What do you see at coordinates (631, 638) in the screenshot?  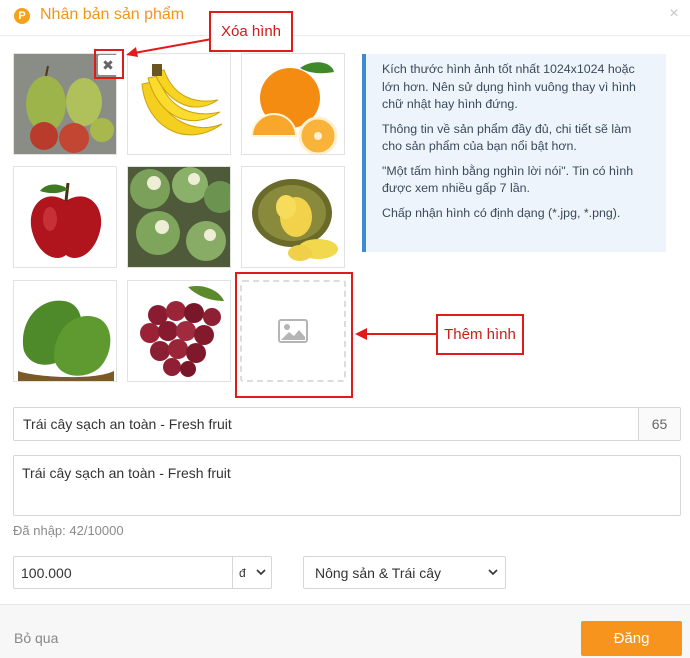 I see `post-button: Đăng` at bounding box center [631, 638].